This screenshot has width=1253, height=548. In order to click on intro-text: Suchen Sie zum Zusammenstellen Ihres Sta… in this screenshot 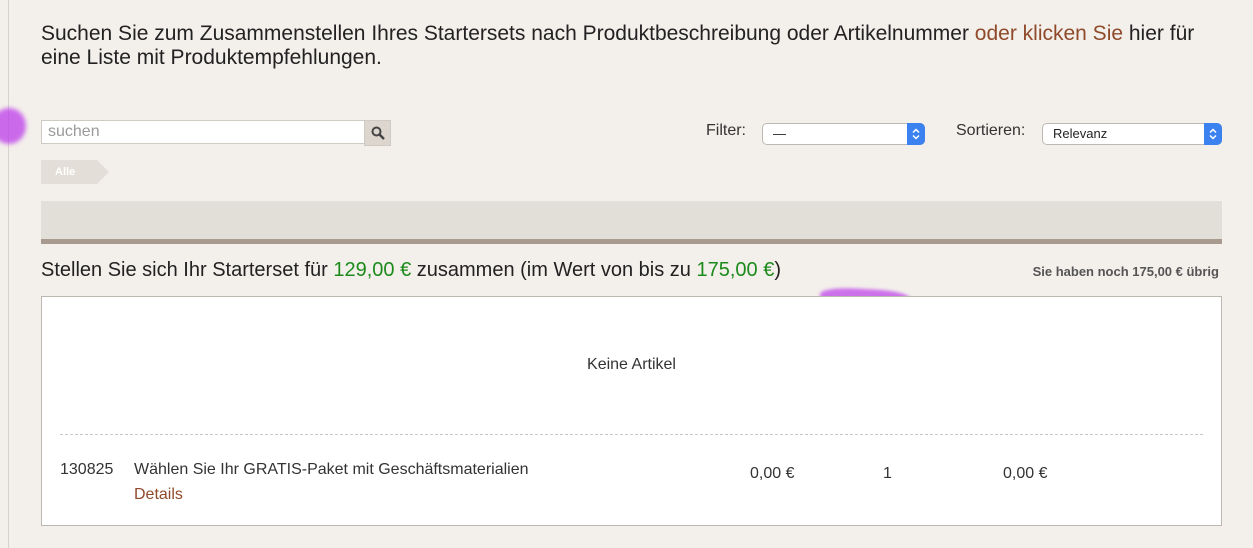, I will do `click(621, 46)`.